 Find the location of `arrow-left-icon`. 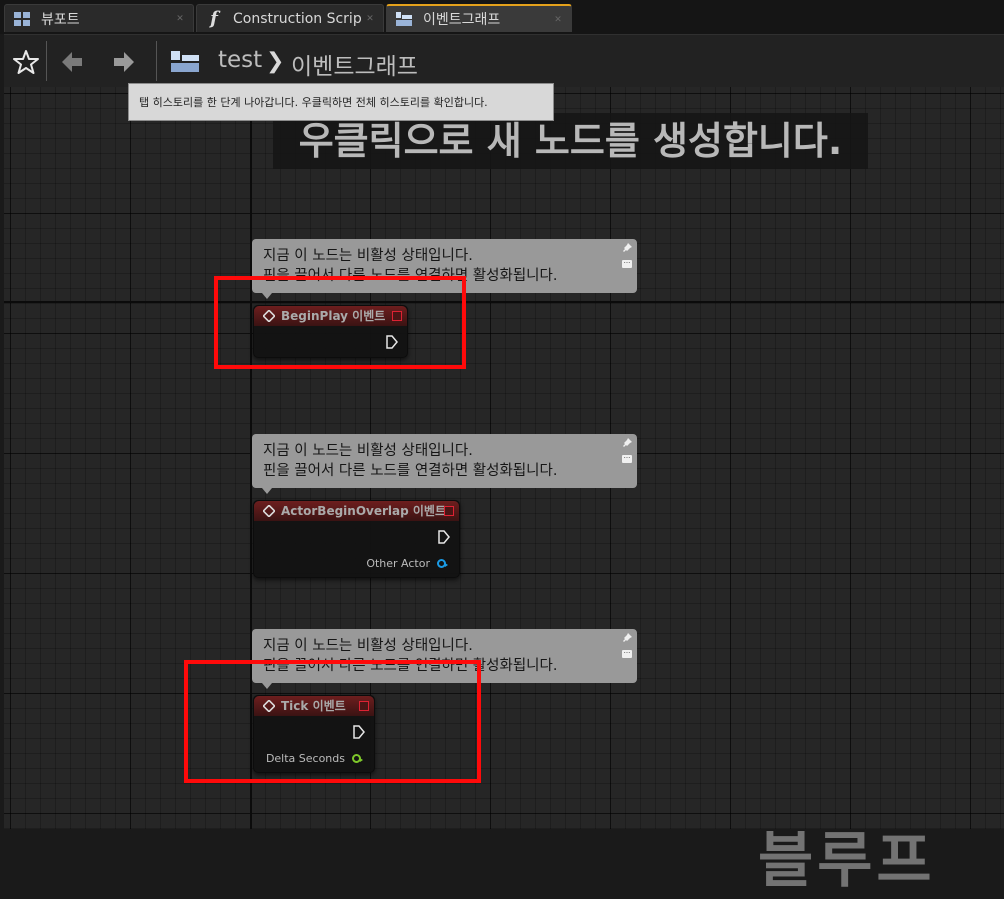

arrow-left-icon is located at coordinates (72, 62).